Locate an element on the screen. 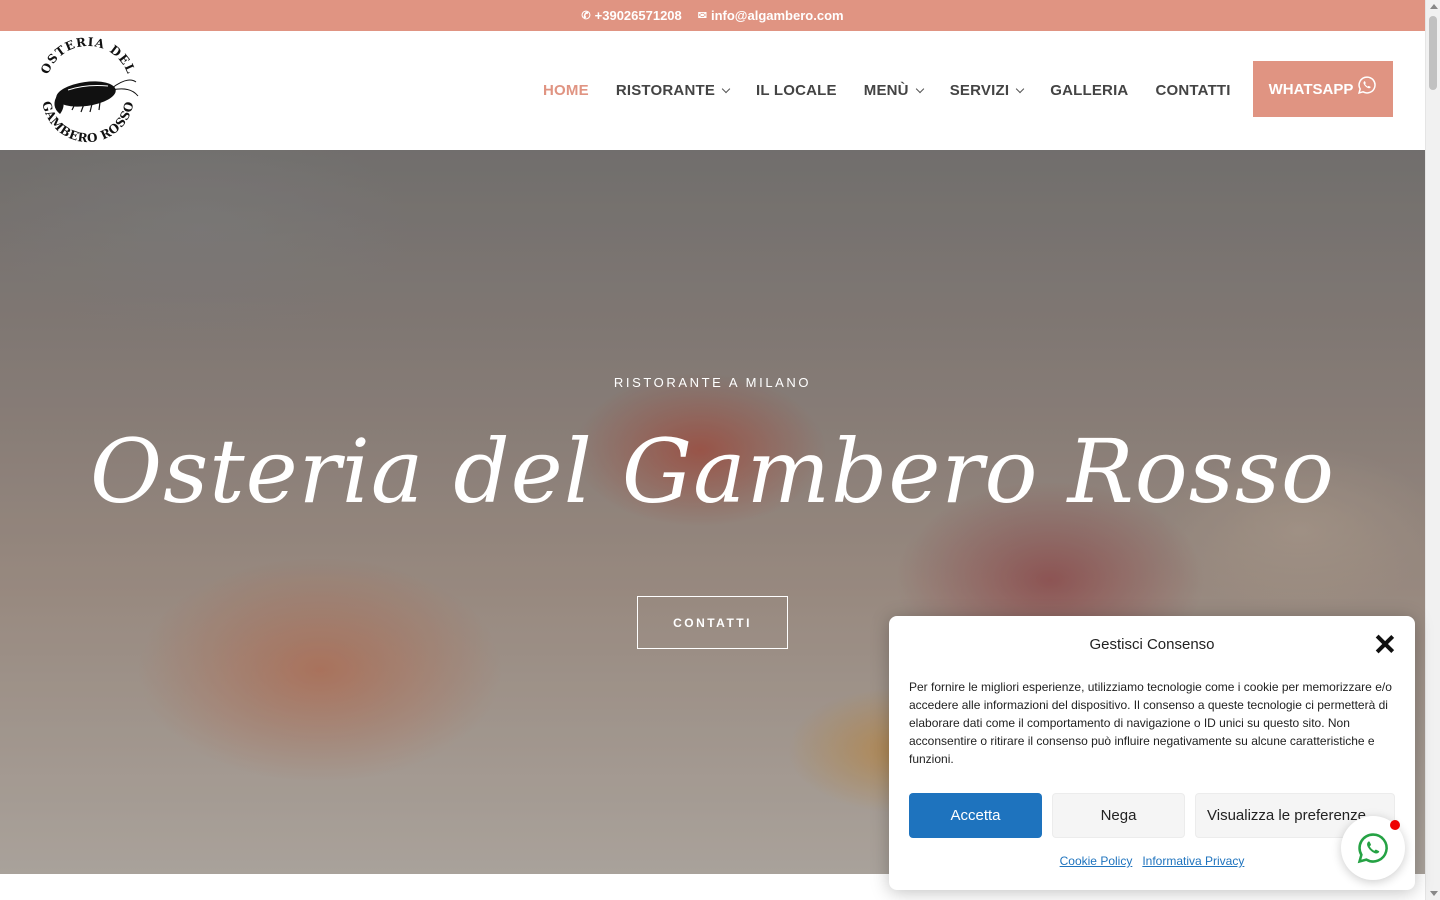 This screenshot has height=900, width=1440. consent-links: Cookie Policy Informativa Privacy is located at coordinates (1152, 861).